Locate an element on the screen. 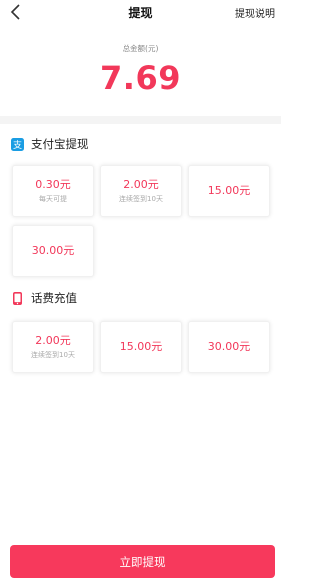  phone-icon is located at coordinates (17, 298).